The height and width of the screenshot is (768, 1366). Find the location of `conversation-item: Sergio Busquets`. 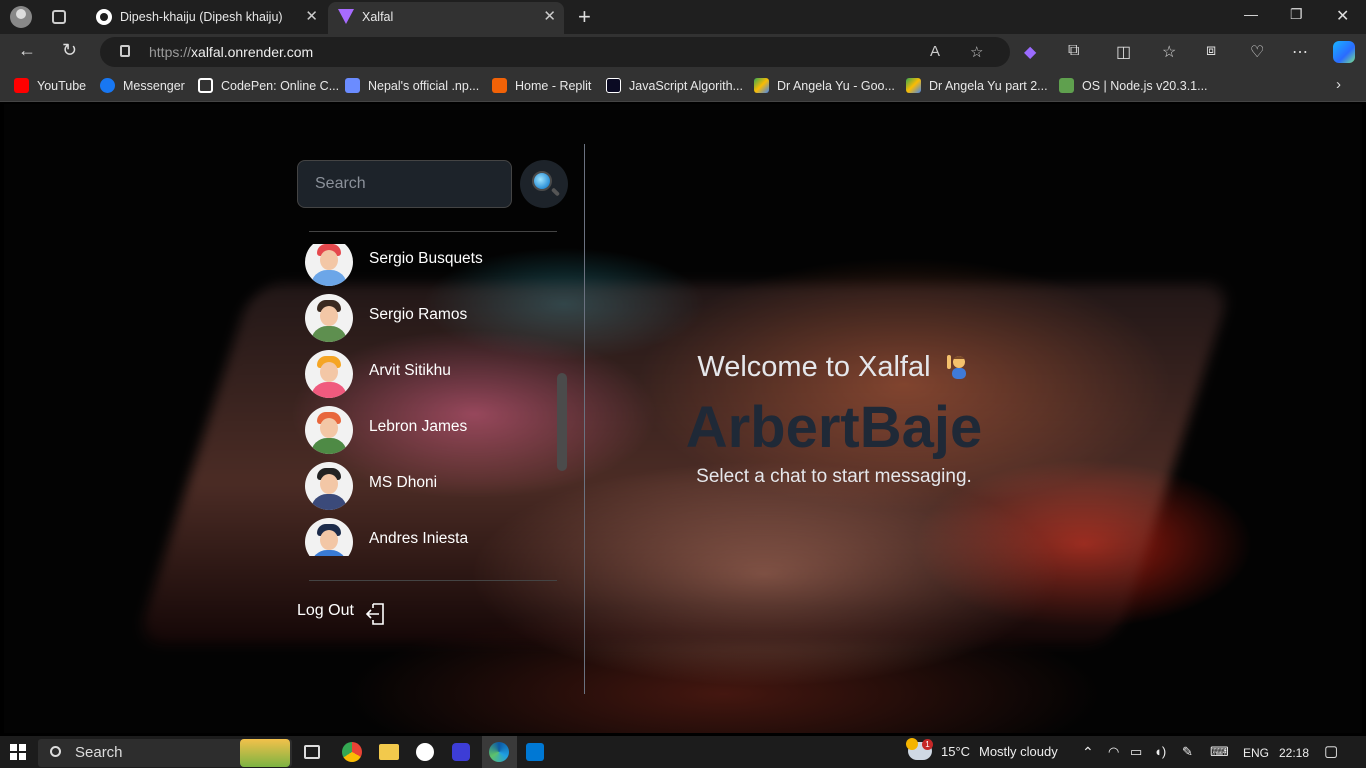

conversation-item: Sergio Busquets is located at coordinates (430, 267).